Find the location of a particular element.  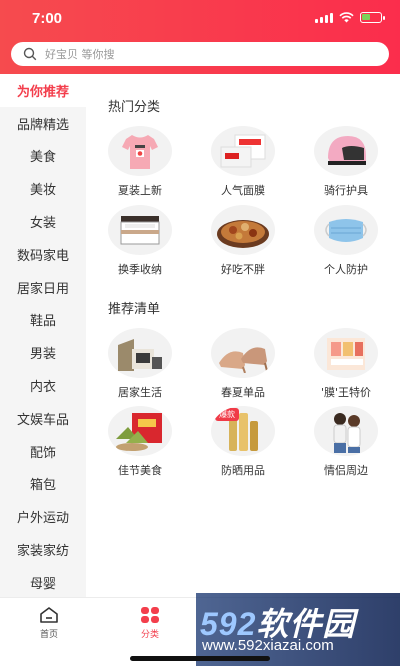

battery-icon is located at coordinates (372, 17).